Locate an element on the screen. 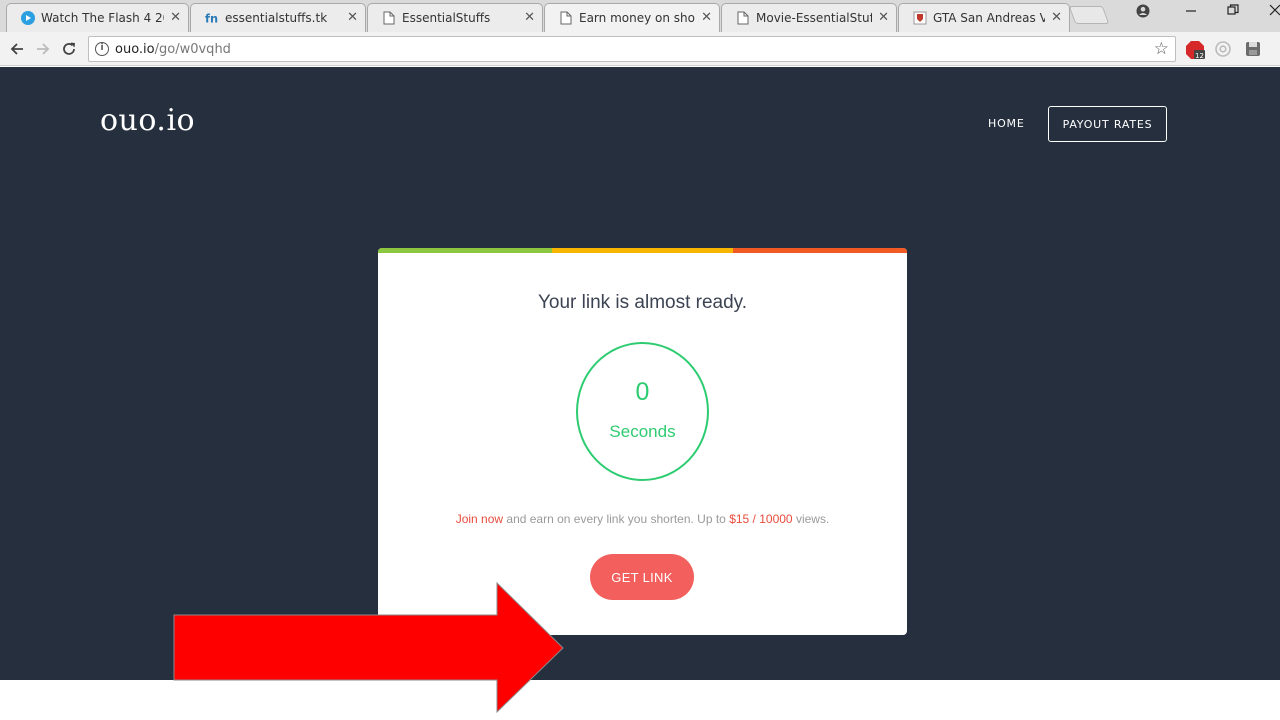 The height and width of the screenshot is (720, 1280). nav-home-link: HOME is located at coordinates (1006, 123).